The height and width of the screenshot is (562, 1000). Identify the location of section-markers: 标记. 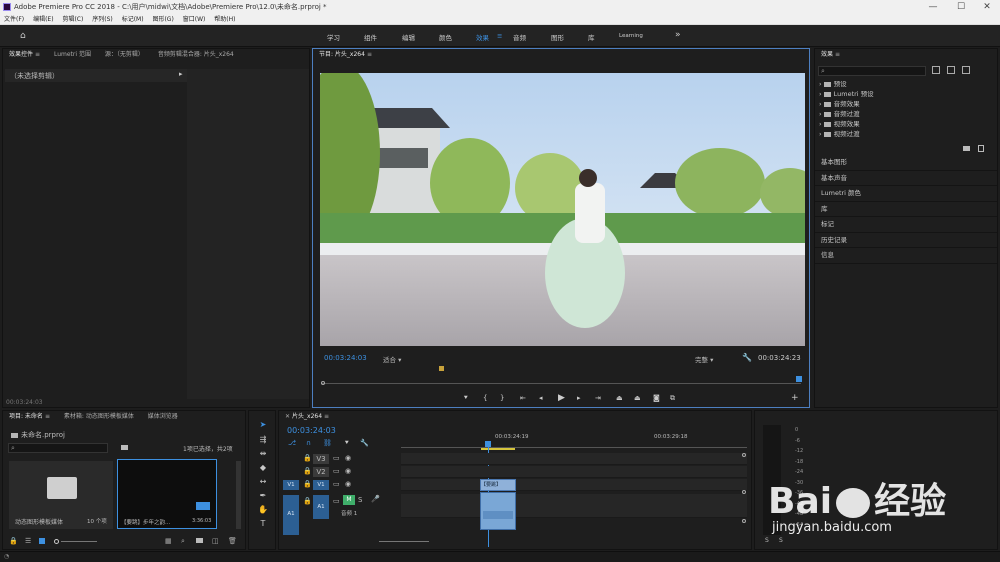
(906, 225).